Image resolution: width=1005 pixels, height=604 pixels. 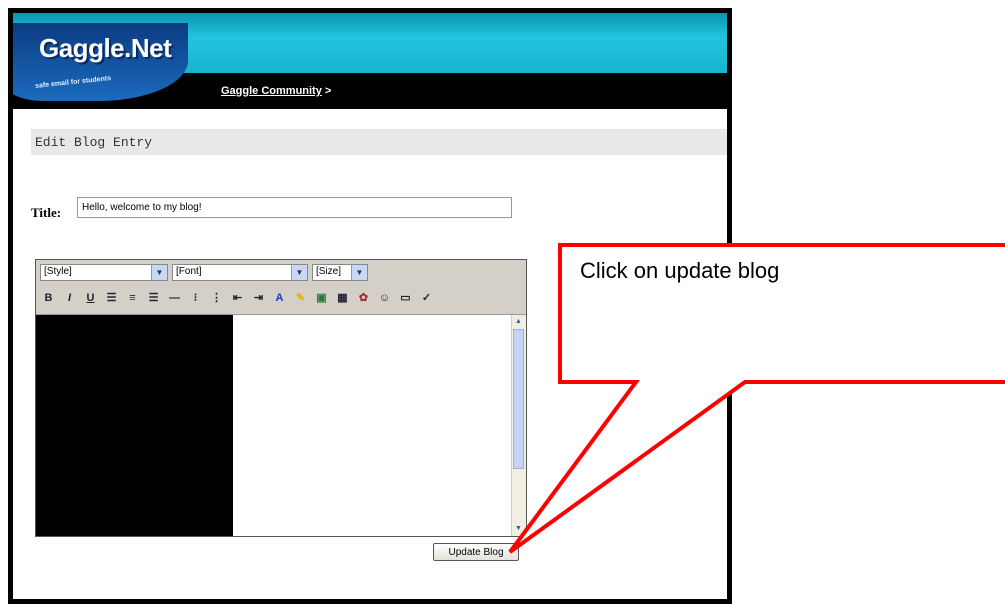 What do you see at coordinates (300, 298) in the screenshot?
I see `highlight-icon: ✎` at bounding box center [300, 298].